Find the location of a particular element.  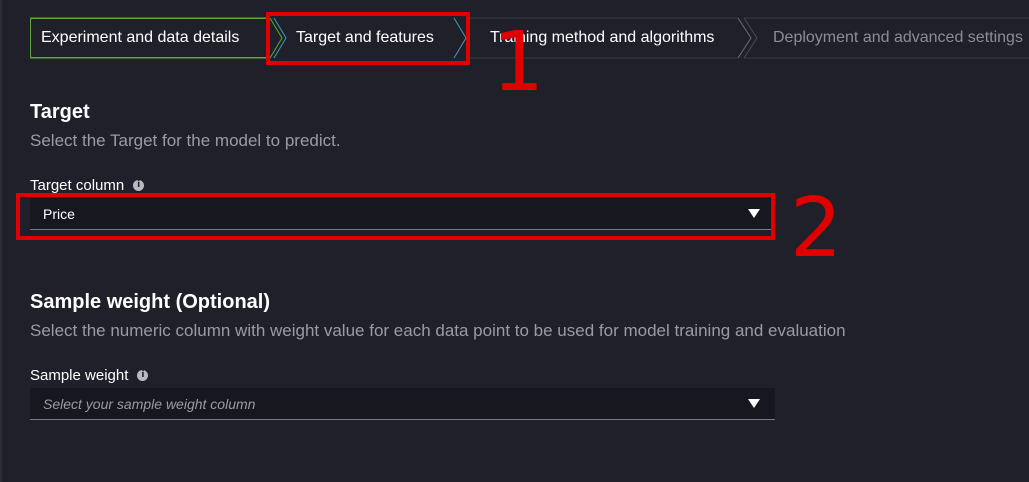

step-label: Target and features is located at coordinates (365, 37).